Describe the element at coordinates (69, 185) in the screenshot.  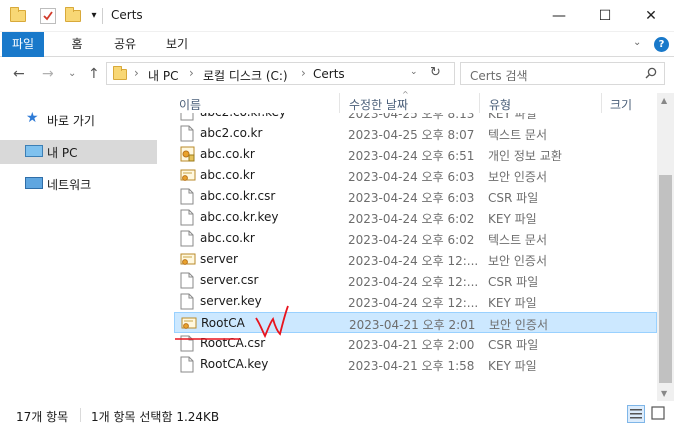
I see `nav-item-label: 네트워크` at that location.